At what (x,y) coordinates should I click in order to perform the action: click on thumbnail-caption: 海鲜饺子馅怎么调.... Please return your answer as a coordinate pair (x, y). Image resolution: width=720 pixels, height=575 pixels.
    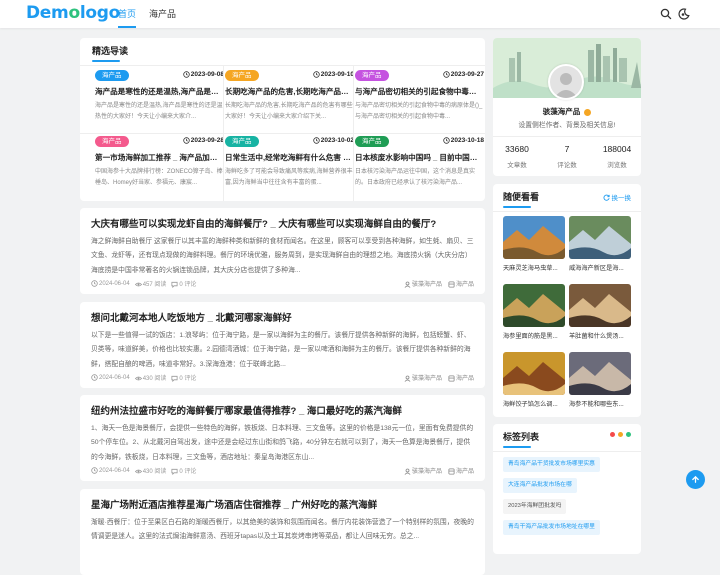
    Looking at the image, I should click on (534, 403).